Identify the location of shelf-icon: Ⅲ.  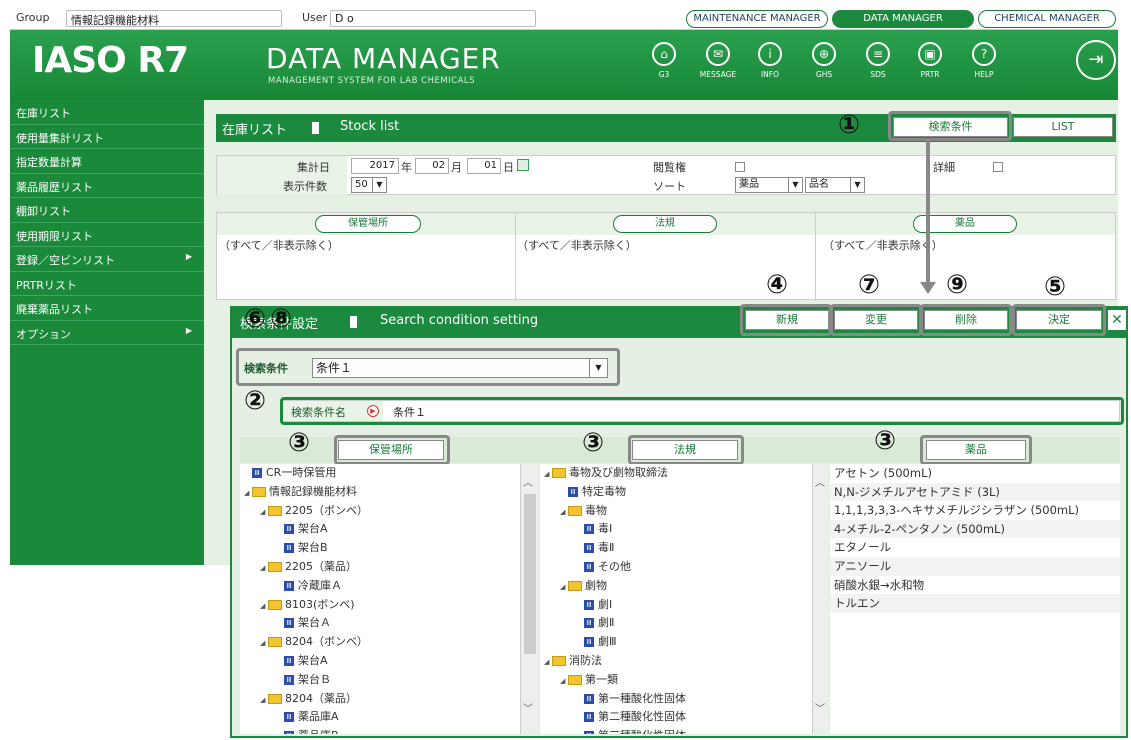
(289, 660).